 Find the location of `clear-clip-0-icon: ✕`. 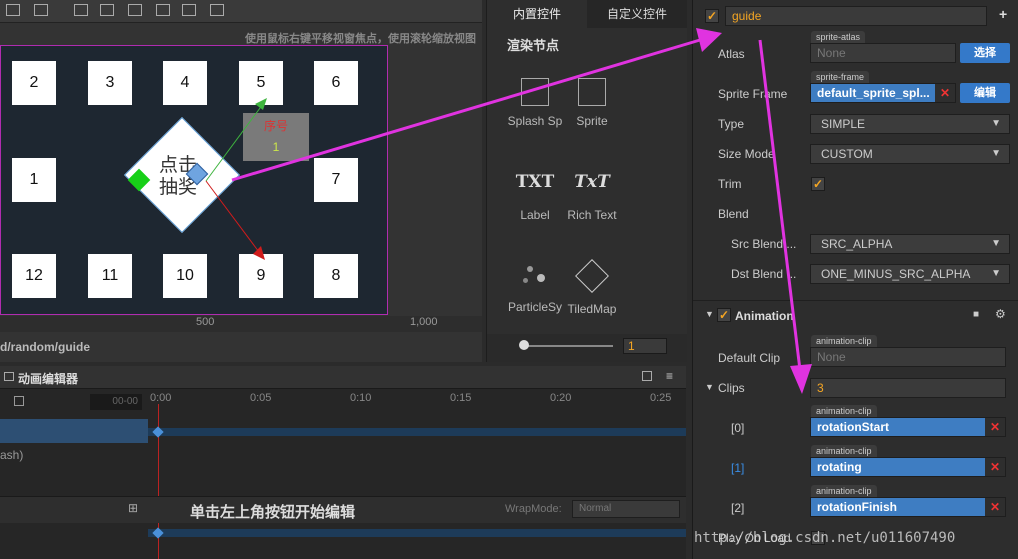

clear-clip-0-icon: ✕ is located at coordinates (995, 427).